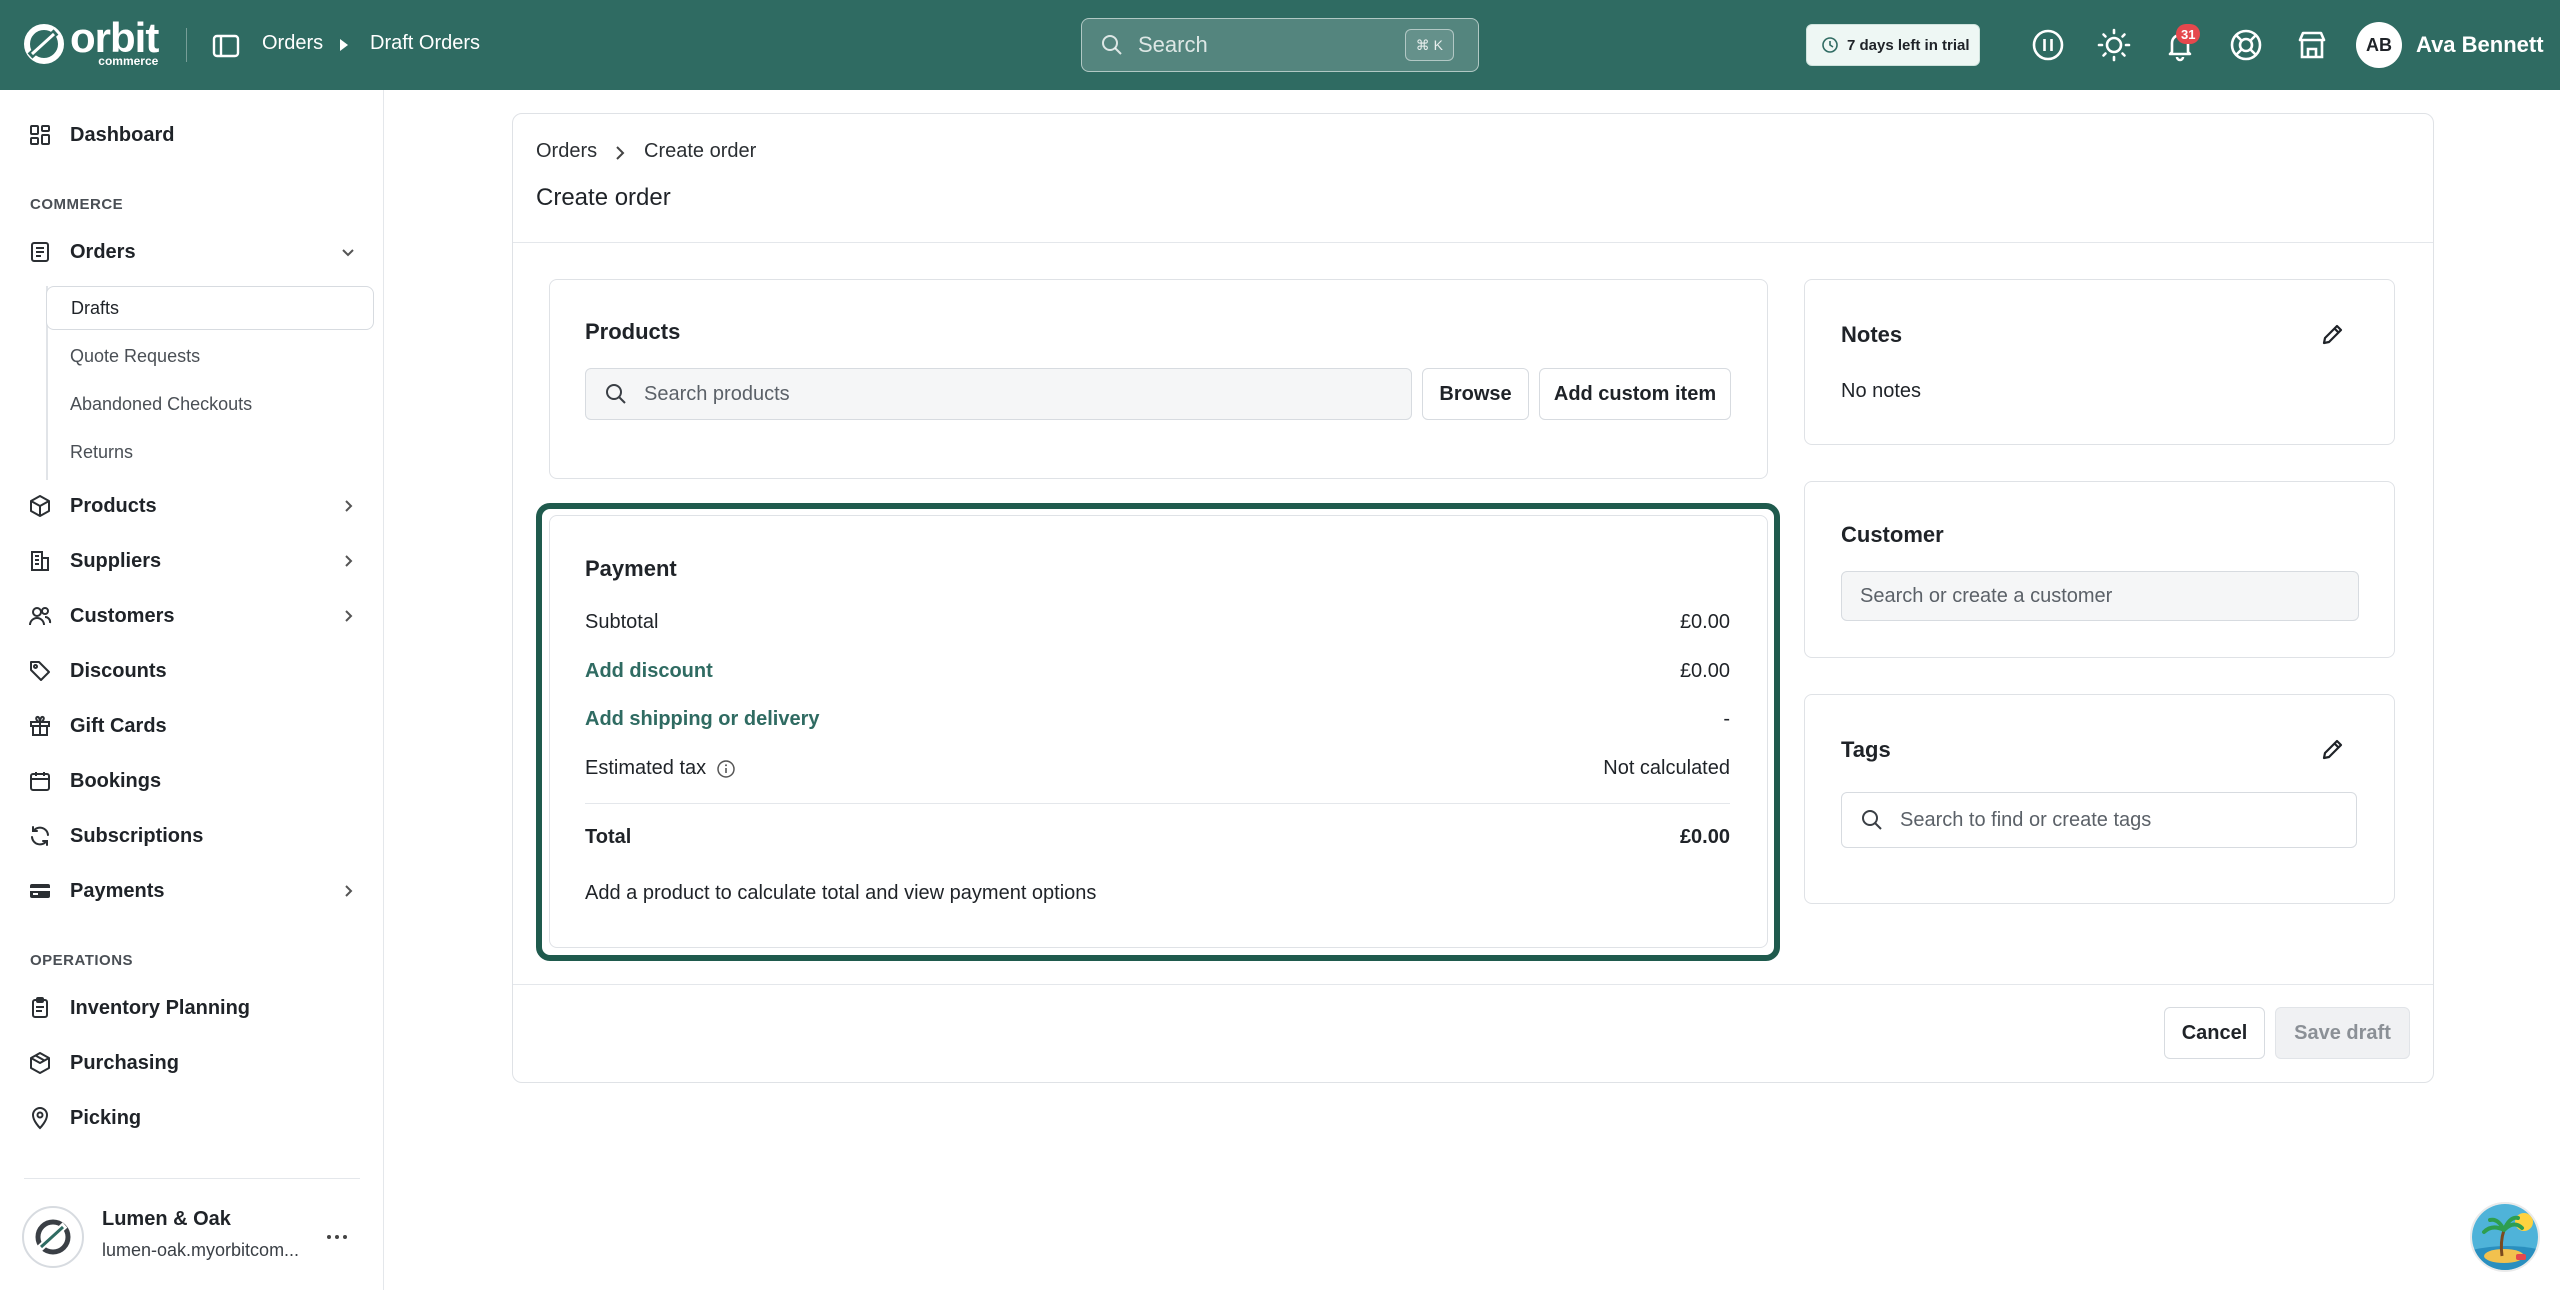  I want to click on customer-search-input: Search or create a customer, so click(2100, 596).